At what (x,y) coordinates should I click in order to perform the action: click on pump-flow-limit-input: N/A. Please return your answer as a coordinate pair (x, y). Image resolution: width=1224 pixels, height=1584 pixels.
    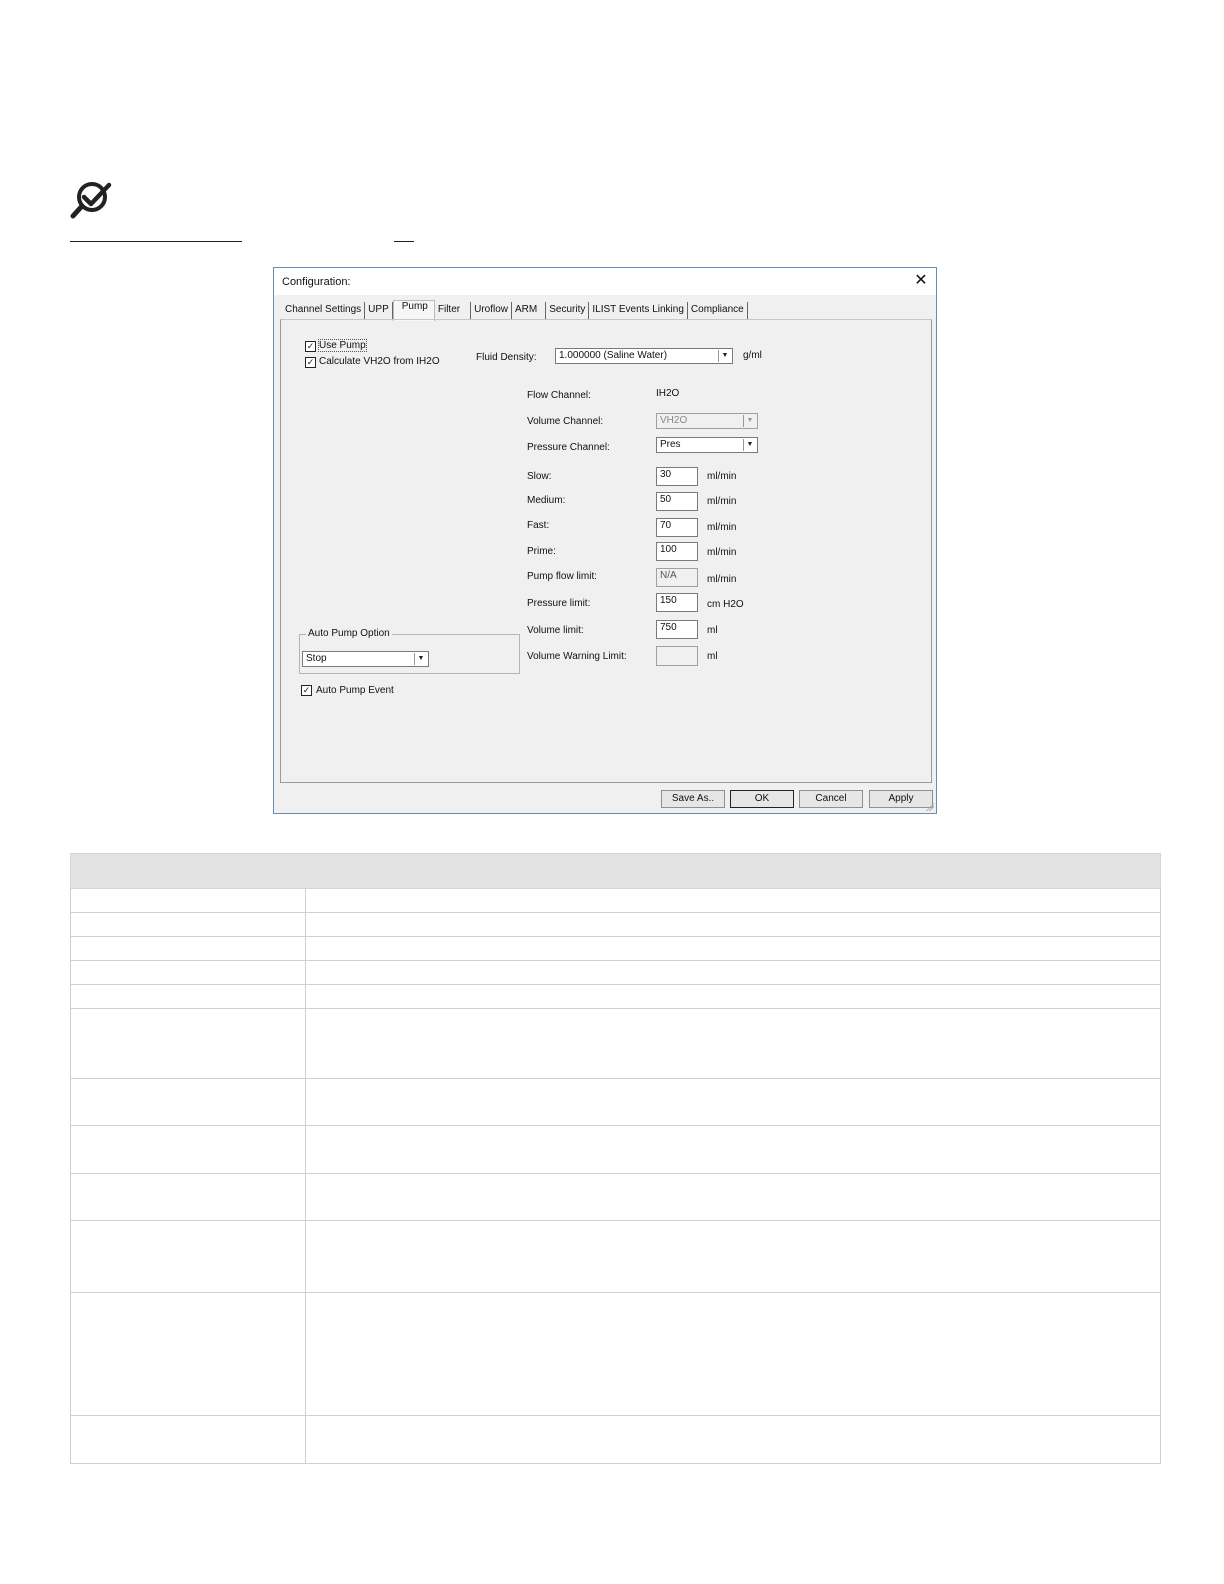
    Looking at the image, I should click on (677, 577).